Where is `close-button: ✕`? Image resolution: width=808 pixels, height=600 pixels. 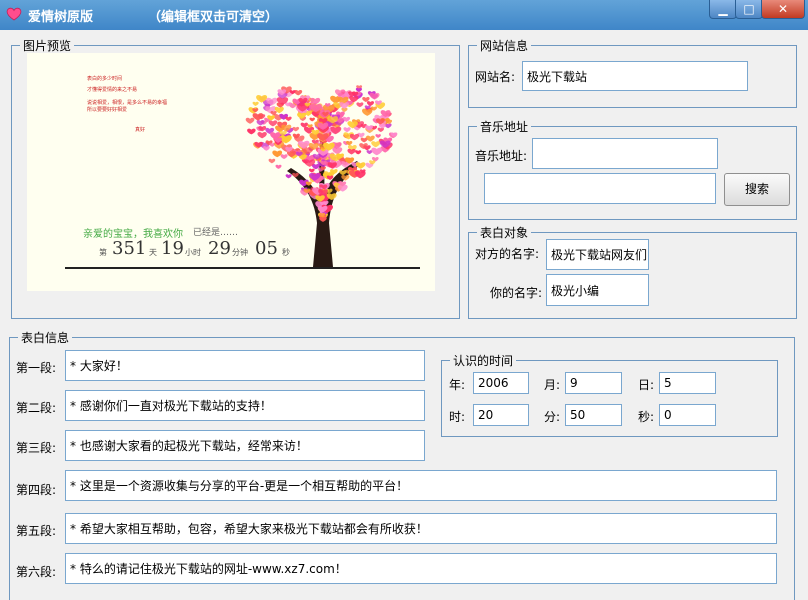 close-button: ✕ is located at coordinates (783, 9).